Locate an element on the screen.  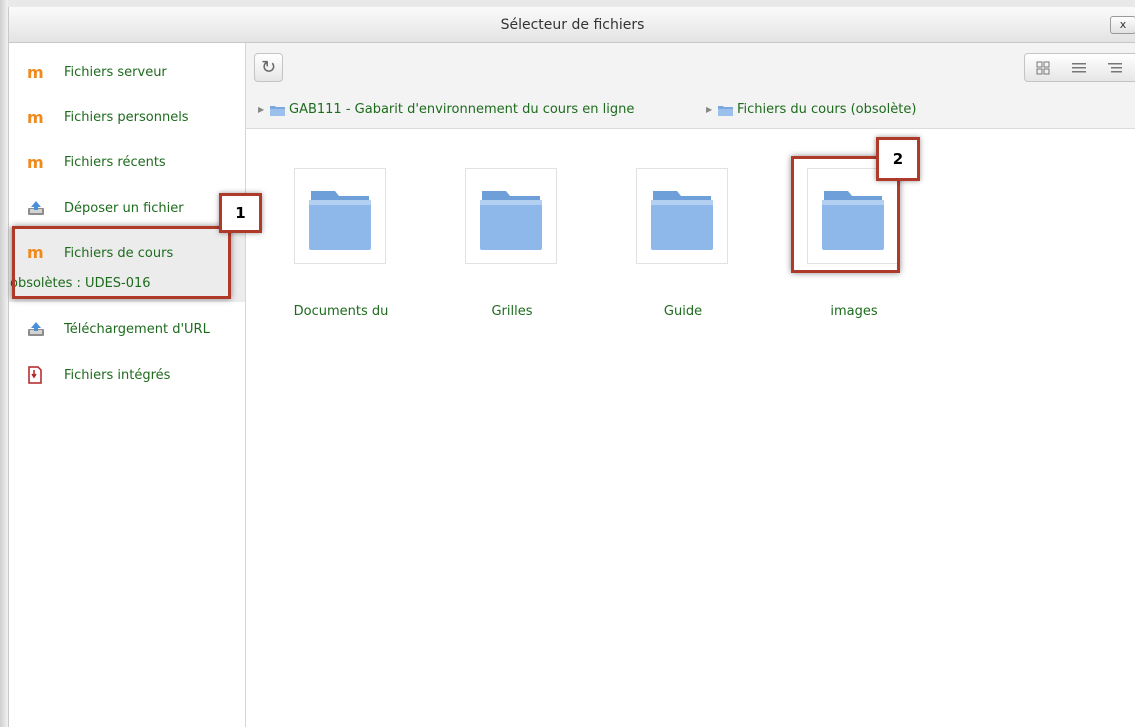
folder-label: Guide is located at coordinates (683, 311).